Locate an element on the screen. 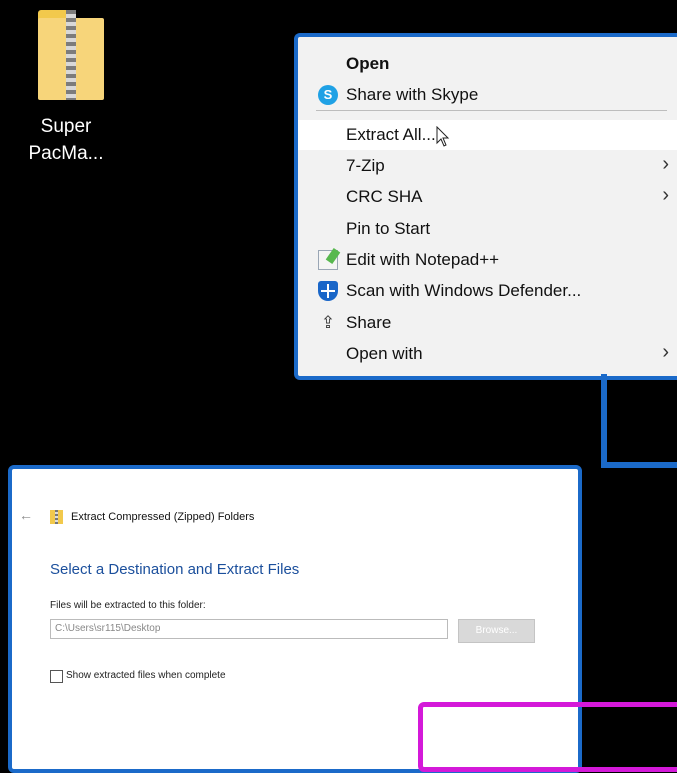  show-files-checkbox-label: Show extracted files when complete is located at coordinates (146, 675).